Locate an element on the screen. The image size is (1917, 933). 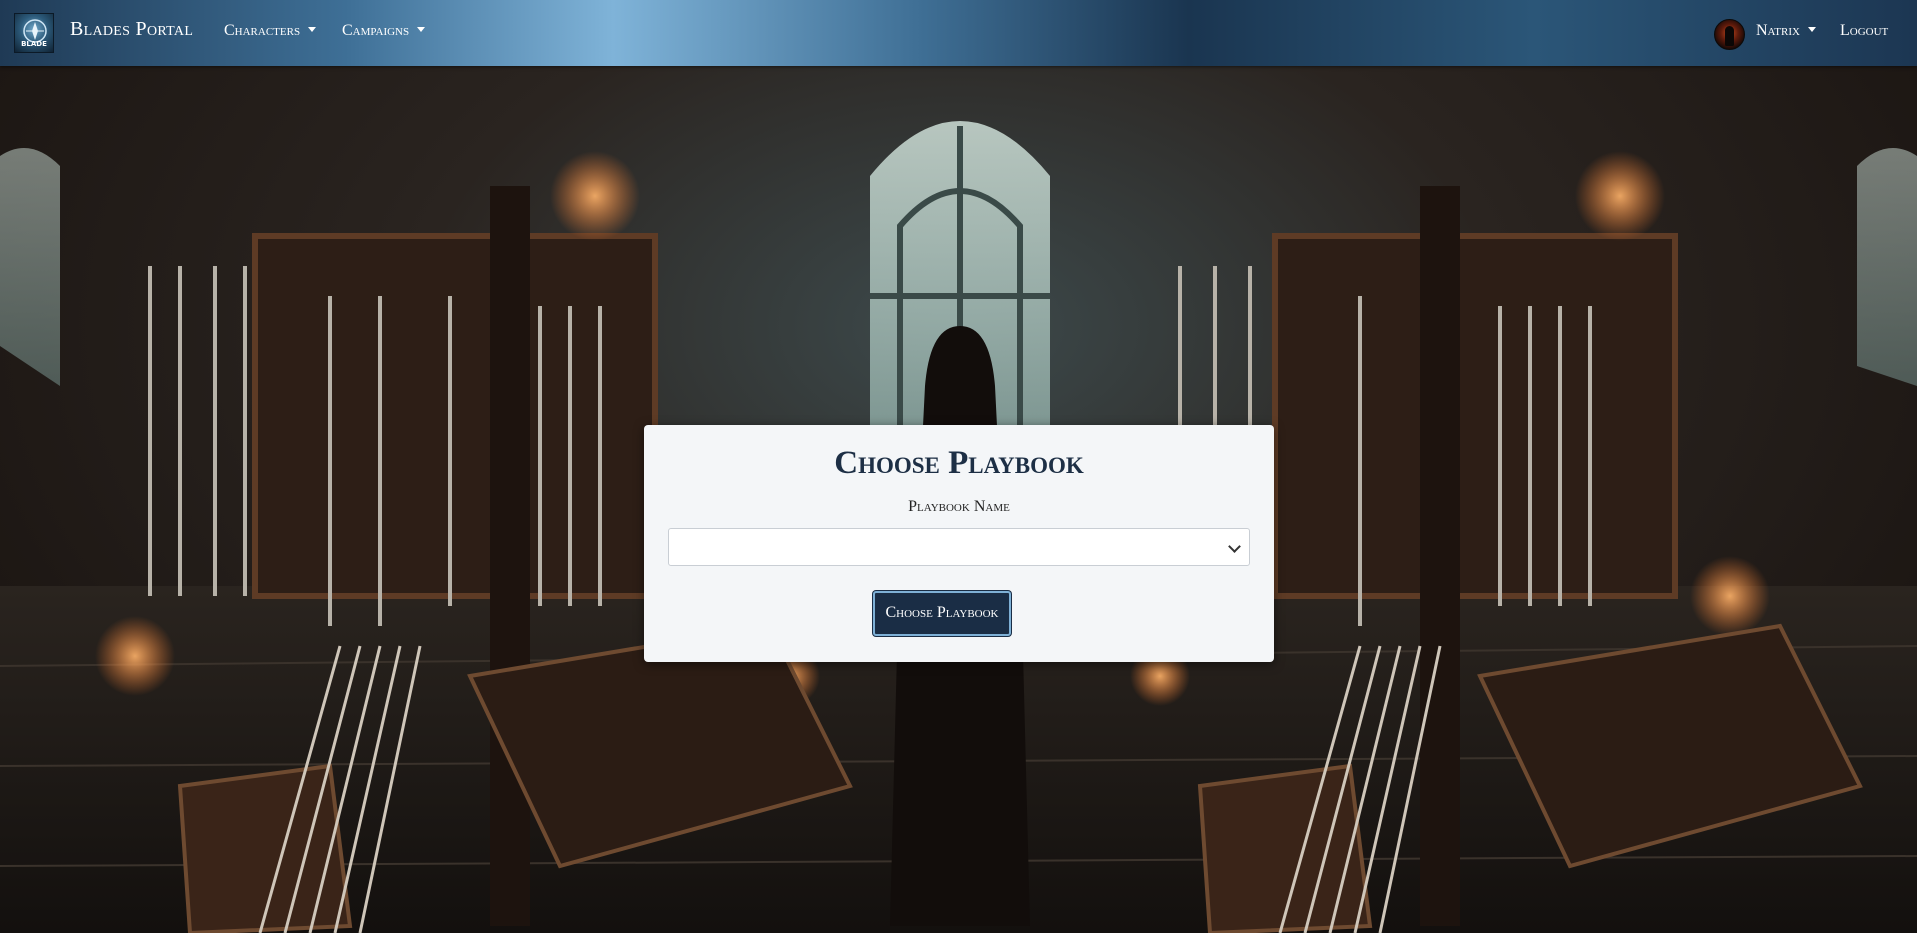
characters-dropdown: Characters is located at coordinates (270, 31).